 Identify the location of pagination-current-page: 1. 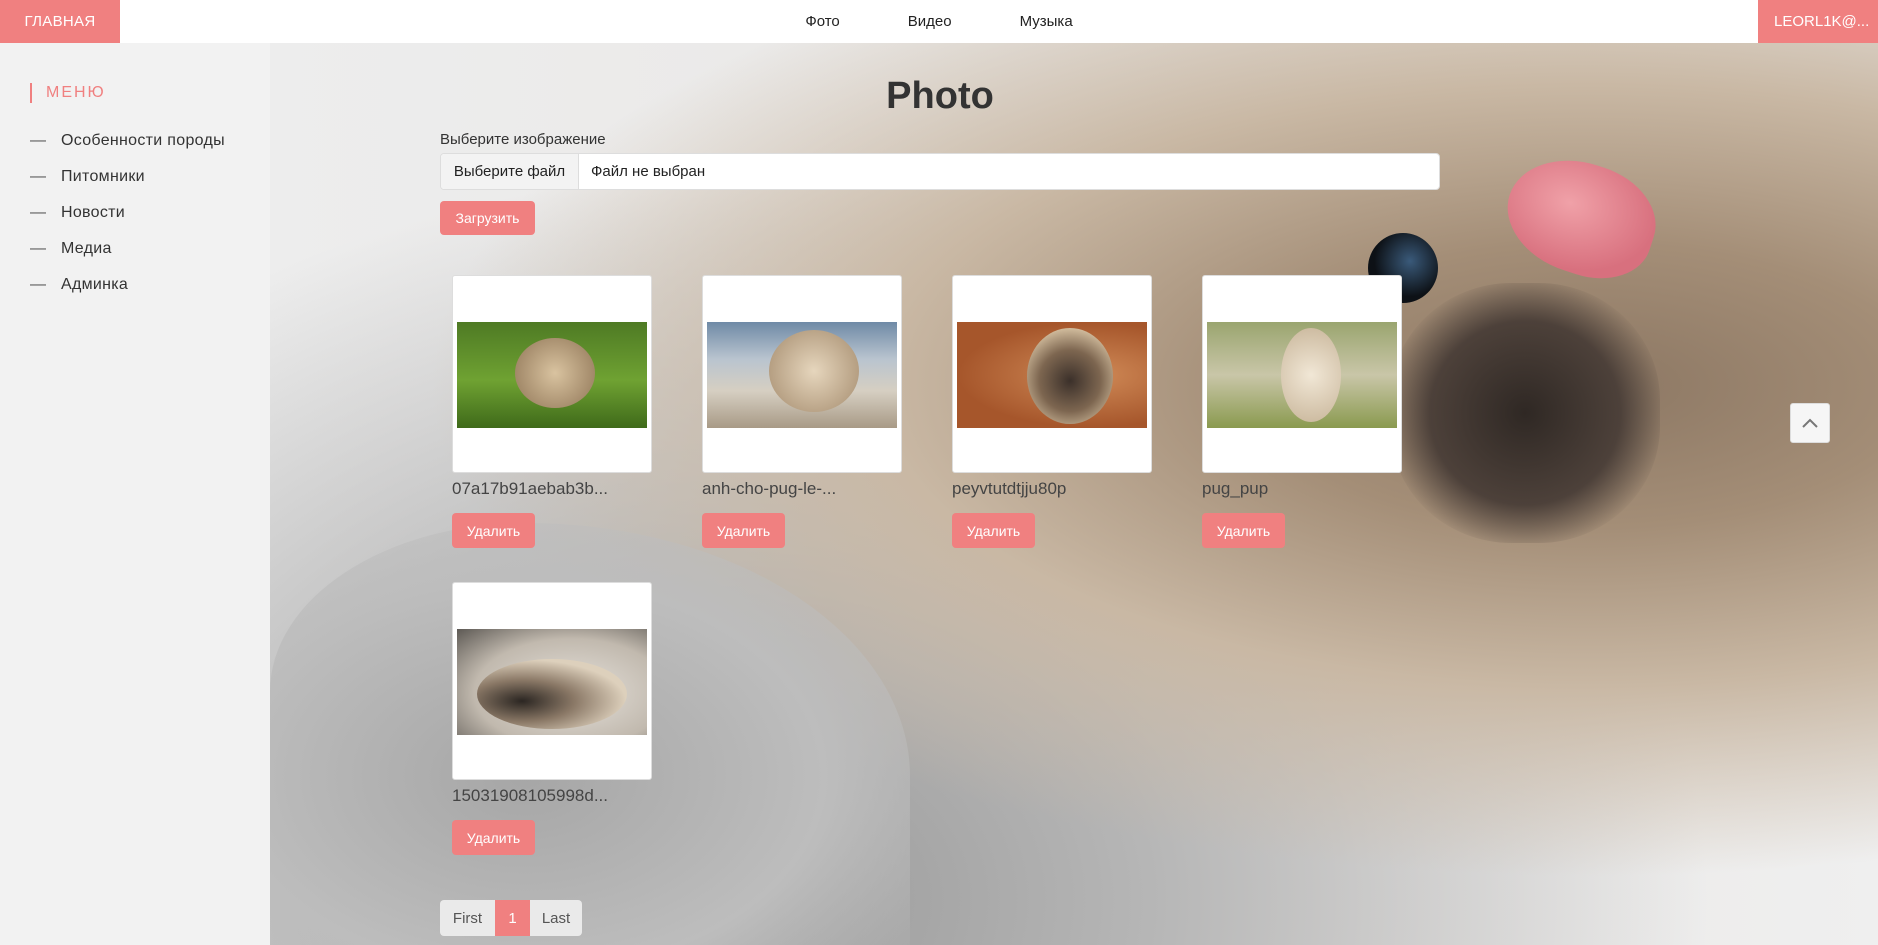
(512, 918).